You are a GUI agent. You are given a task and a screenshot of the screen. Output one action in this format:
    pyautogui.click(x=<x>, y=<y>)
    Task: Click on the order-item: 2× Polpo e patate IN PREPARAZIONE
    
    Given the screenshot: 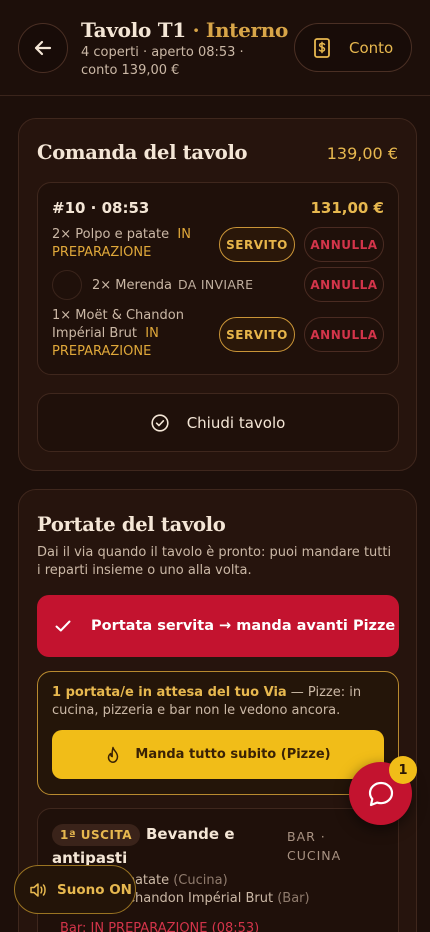 What is the action you would take?
    pyautogui.click(x=127, y=244)
    